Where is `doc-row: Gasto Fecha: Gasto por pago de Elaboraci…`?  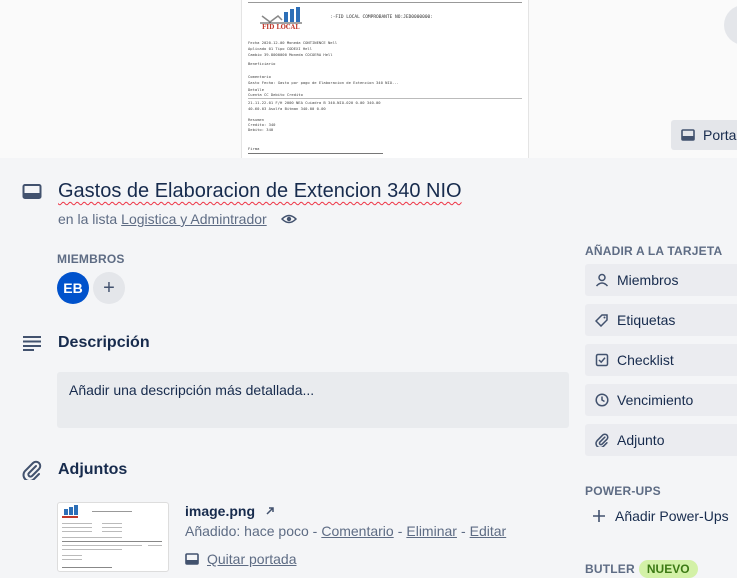 doc-row: Gasto Fecha: Gasto por pago de Elaboraci… is located at coordinates (323, 82).